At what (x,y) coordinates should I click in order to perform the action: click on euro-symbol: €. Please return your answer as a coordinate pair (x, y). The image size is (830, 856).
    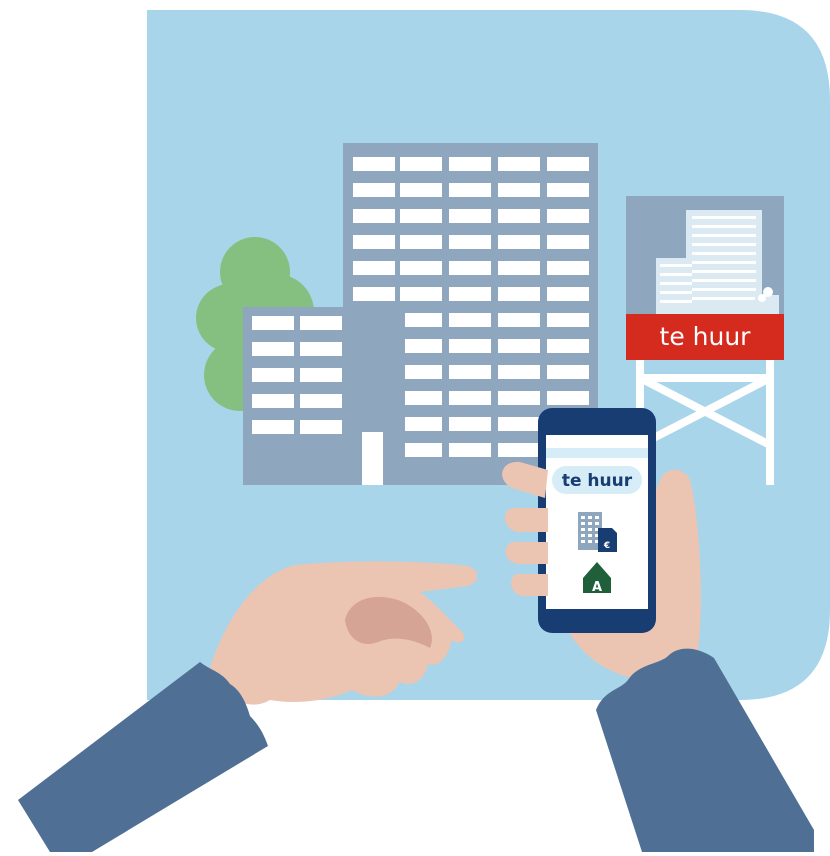
    Looking at the image, I should click on (606, 546).